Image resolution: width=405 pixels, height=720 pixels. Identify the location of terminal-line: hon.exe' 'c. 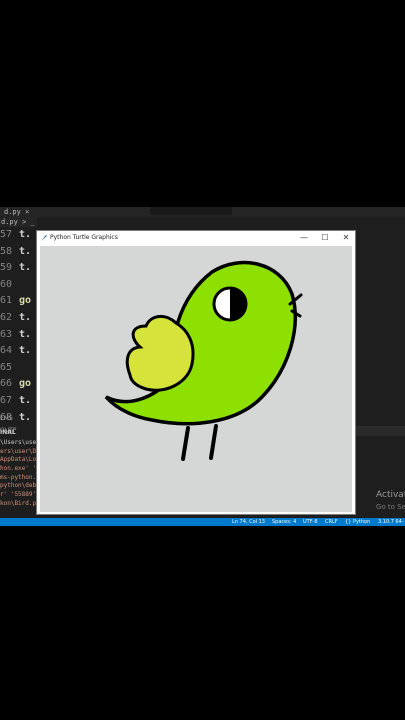
(19, 469).